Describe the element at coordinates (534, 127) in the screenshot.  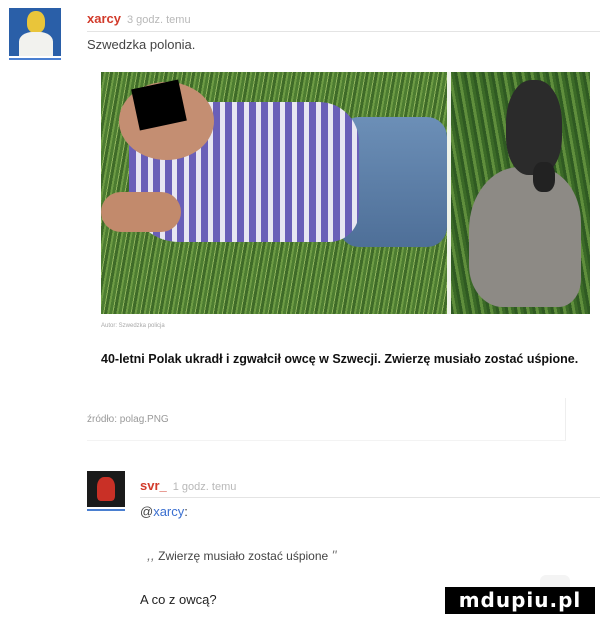
I see `photo-sheep-head` at that location.